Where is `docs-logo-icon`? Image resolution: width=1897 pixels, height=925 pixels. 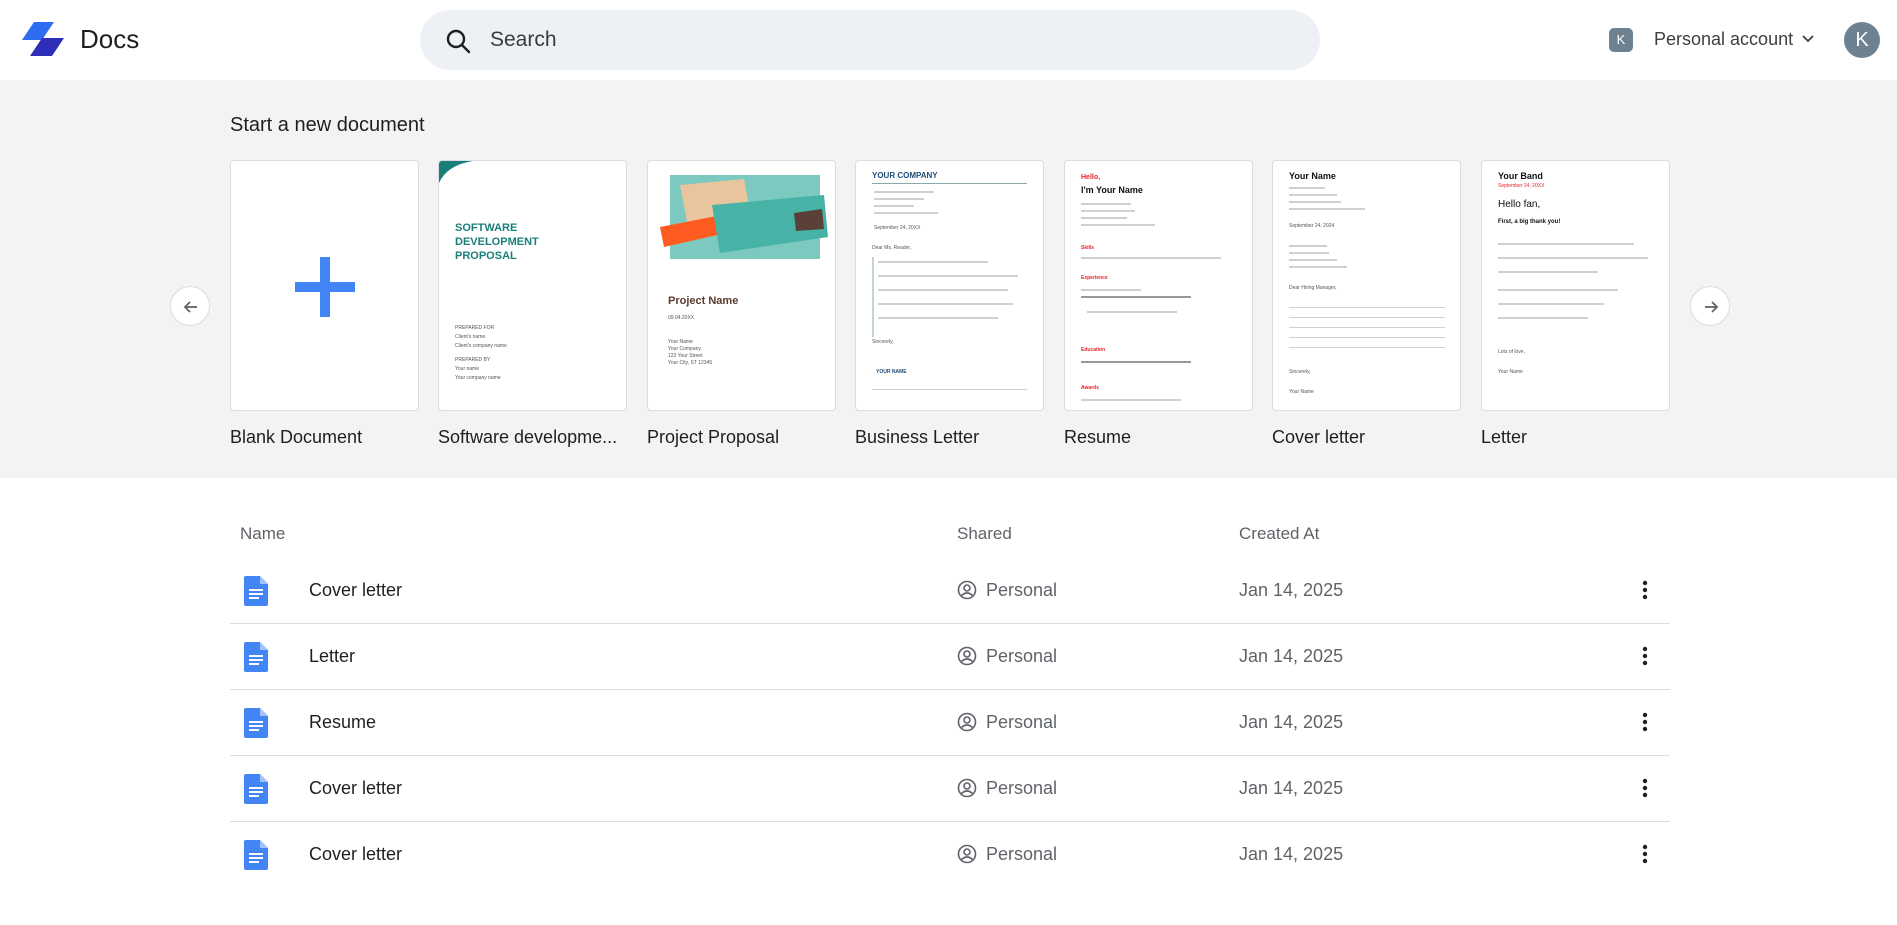 docs-logo-icon is located at coordinates (42, 39).